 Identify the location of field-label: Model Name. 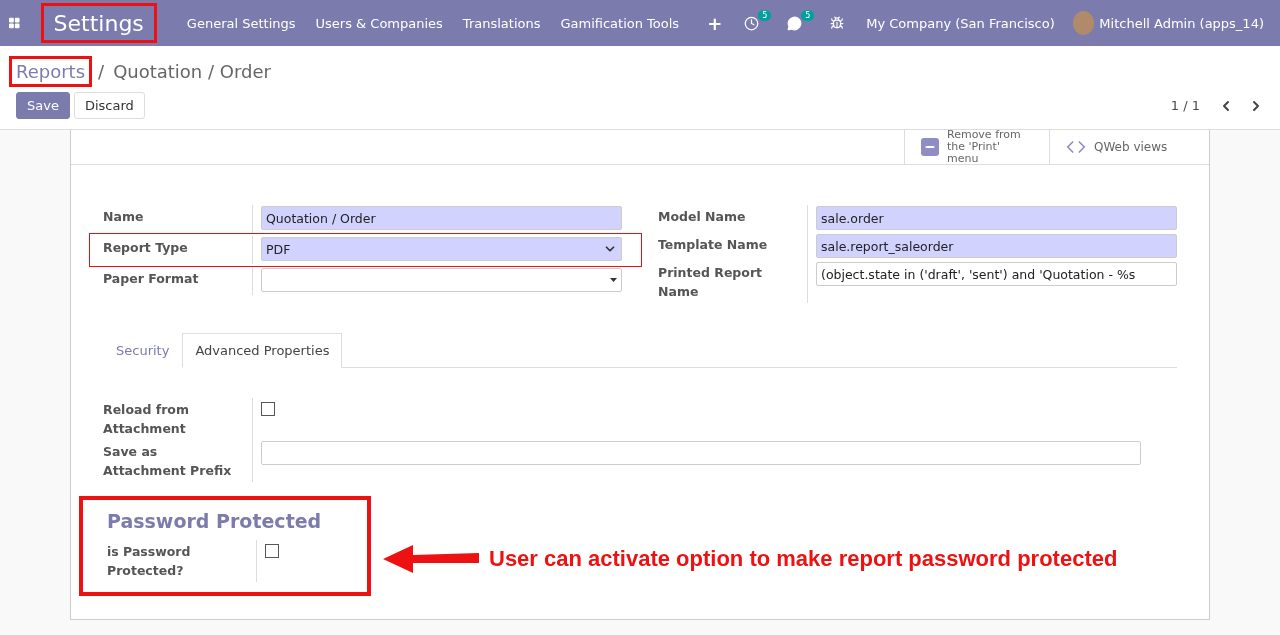
(733, 219).